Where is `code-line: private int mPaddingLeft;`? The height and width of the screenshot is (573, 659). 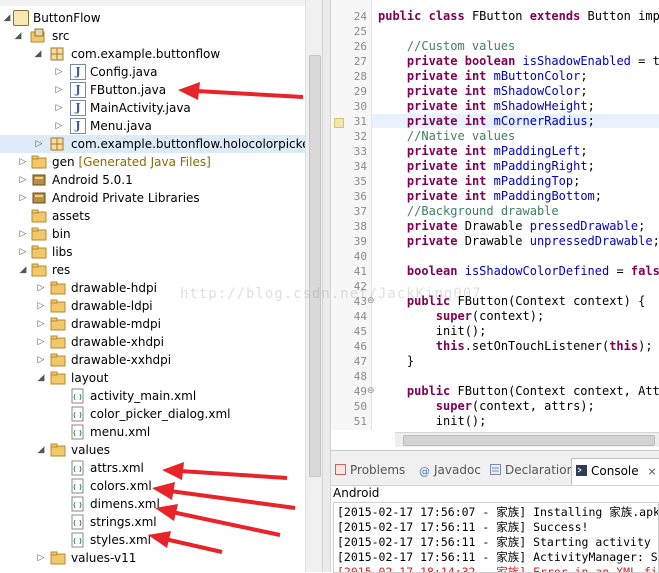
code-line: private int mPaddingLeft; is located at coordinates (483, 151).